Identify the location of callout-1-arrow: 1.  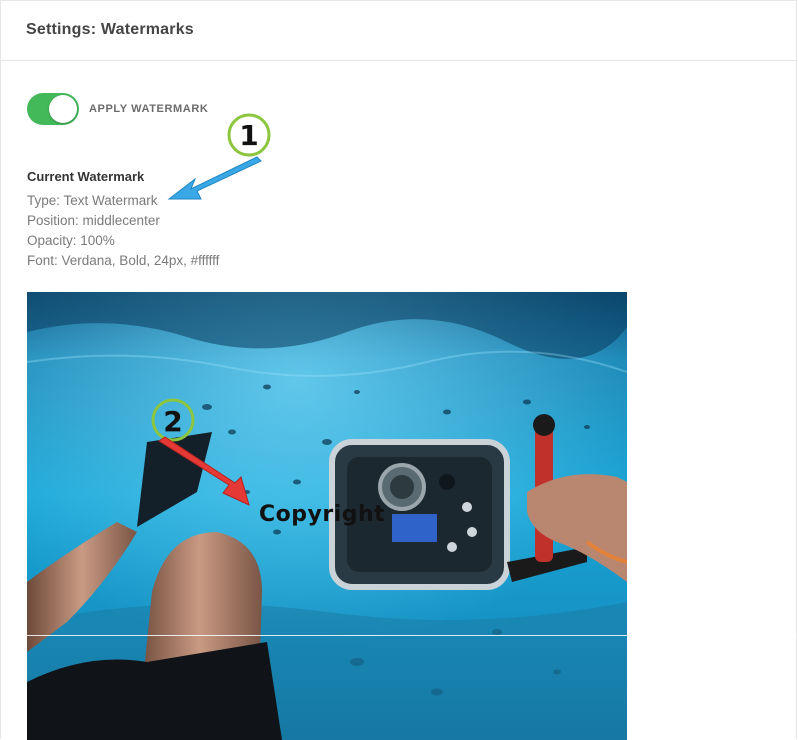
(219, 156).